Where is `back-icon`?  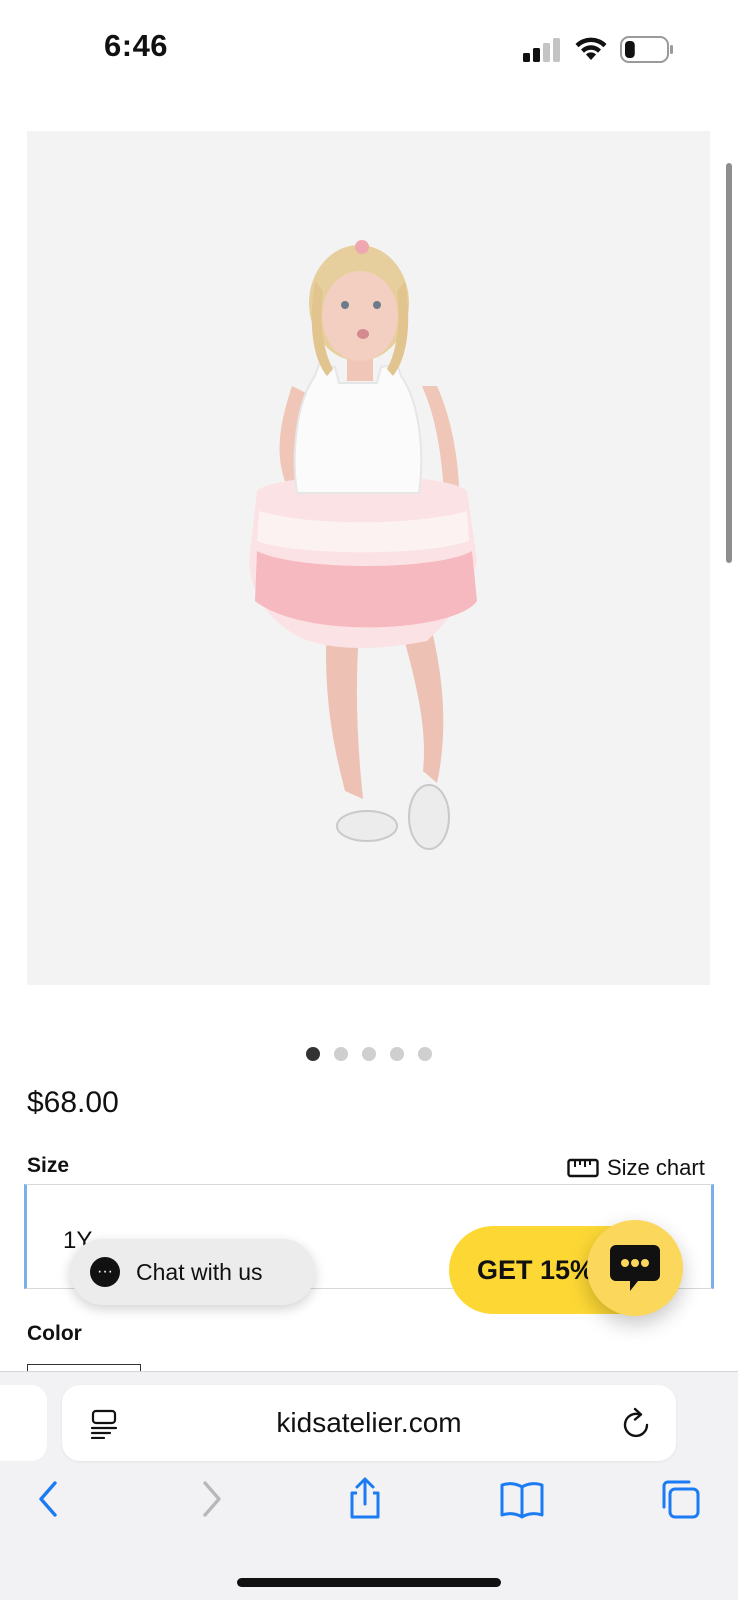
back-icon is located at coordinates (50, 1499).